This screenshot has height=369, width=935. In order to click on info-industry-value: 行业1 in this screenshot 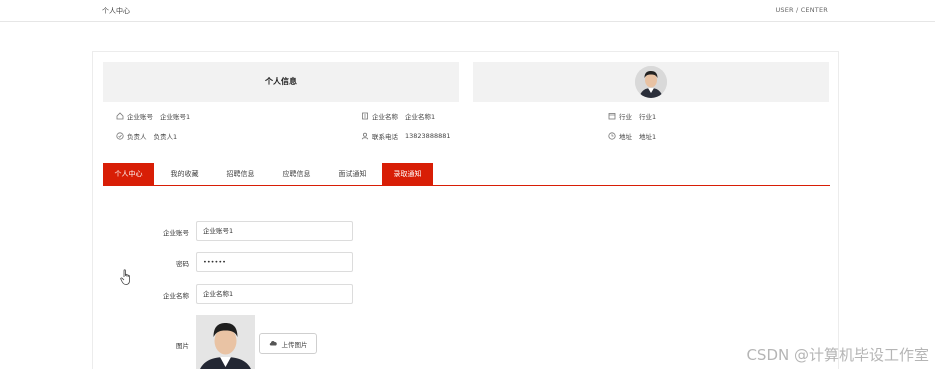, I will do `click(648, 117)`.